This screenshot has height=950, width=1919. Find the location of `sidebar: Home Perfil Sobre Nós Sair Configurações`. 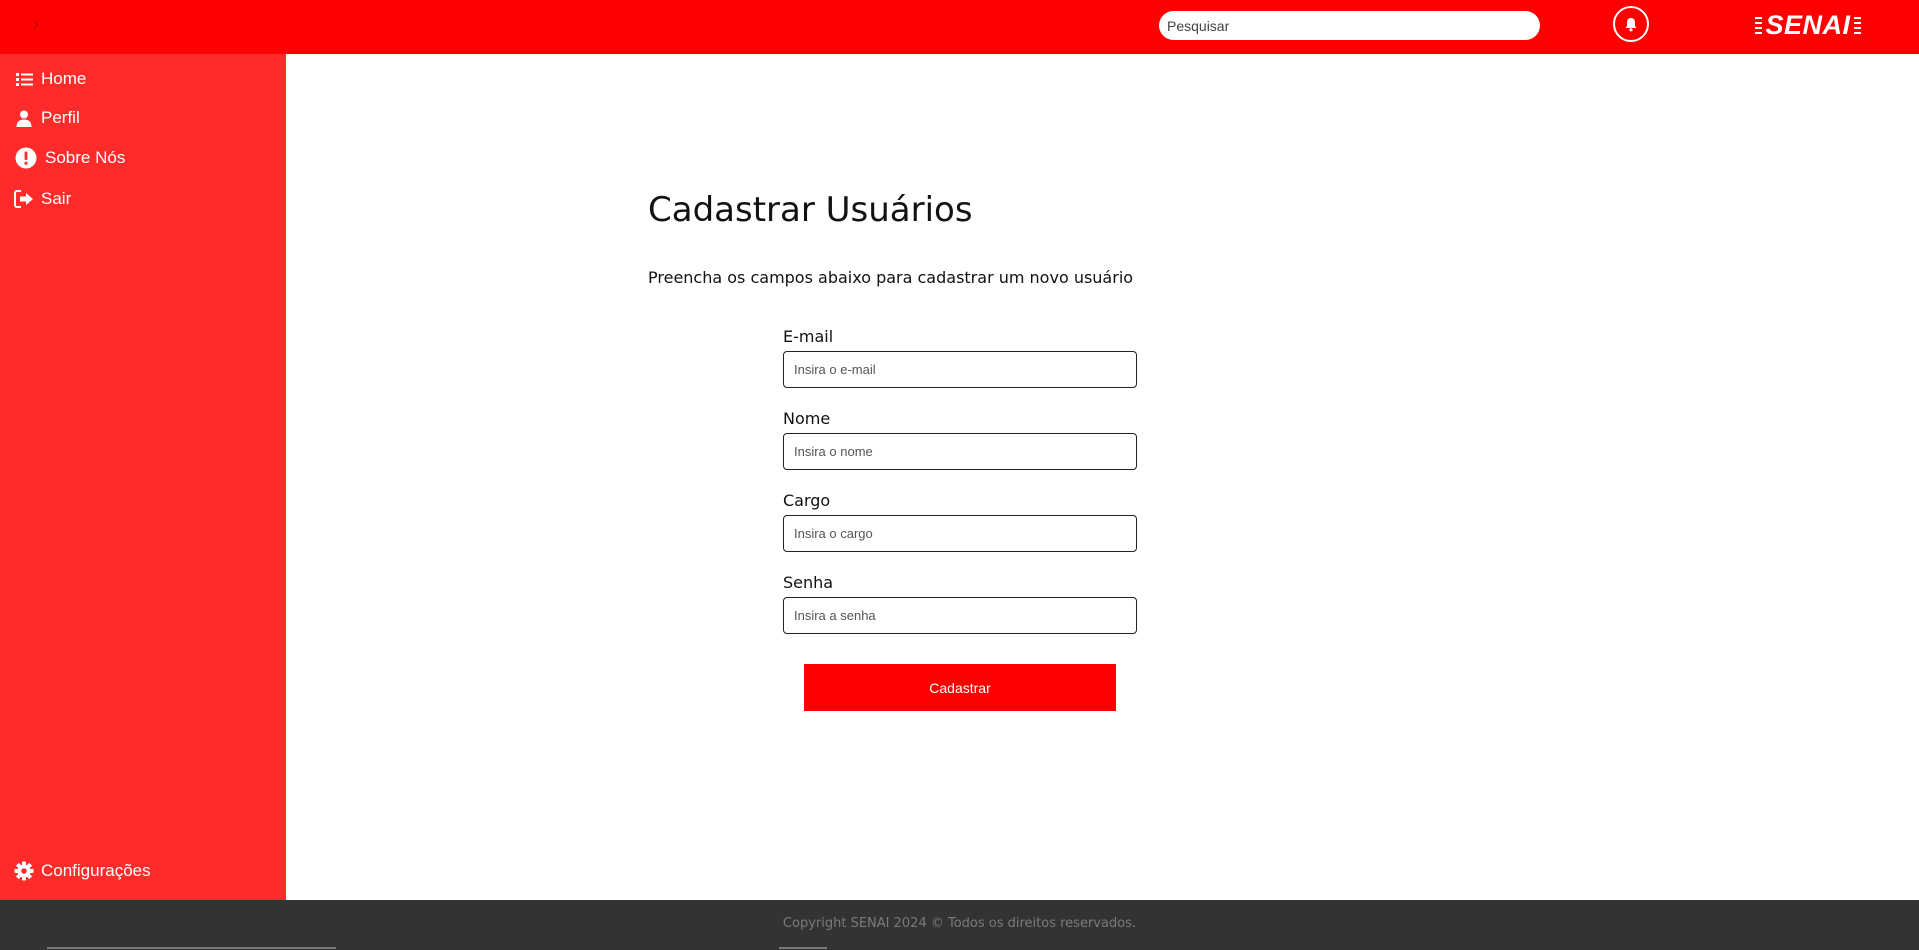

sidebar: Home Perfil Sobre Nós Sair Configurações is located at coordinates (143, 477).